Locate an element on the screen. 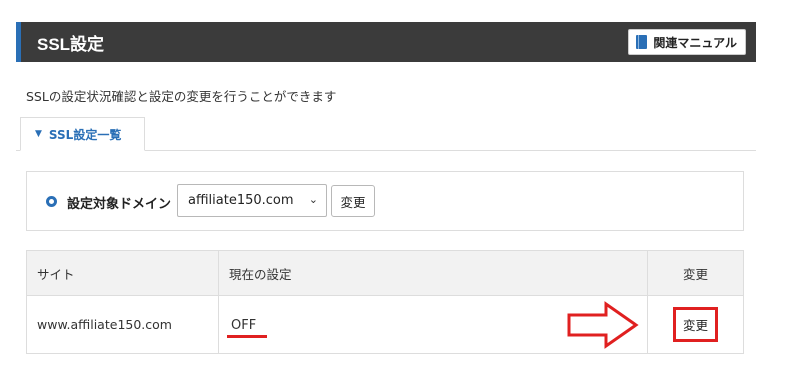 Image resolution: width=800 pixels, height=376 pixels. domain-change-button: 変更 is located at coordinates (353, 201).